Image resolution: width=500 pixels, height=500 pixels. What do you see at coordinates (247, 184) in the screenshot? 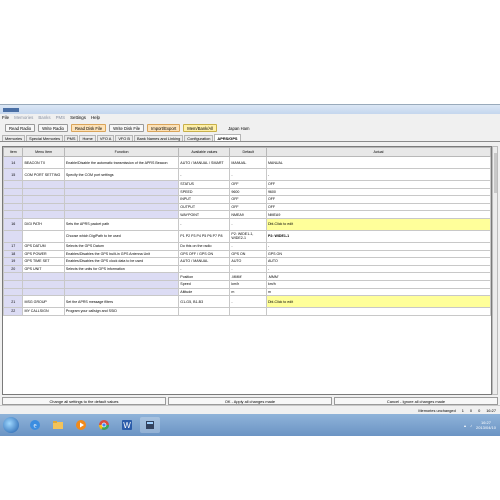
I see `table-row: STATUS OFF OFF` at bounding box center [247, 184].